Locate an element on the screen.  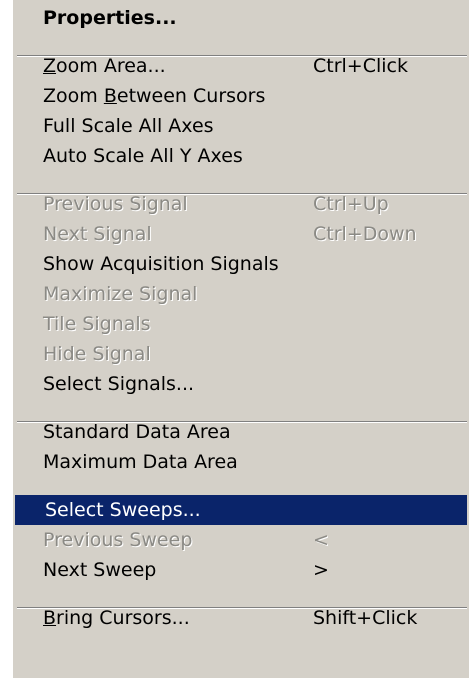
menu-item-next-signal: Next Signal Ctrl+Down is located at coordinates (241, 234).